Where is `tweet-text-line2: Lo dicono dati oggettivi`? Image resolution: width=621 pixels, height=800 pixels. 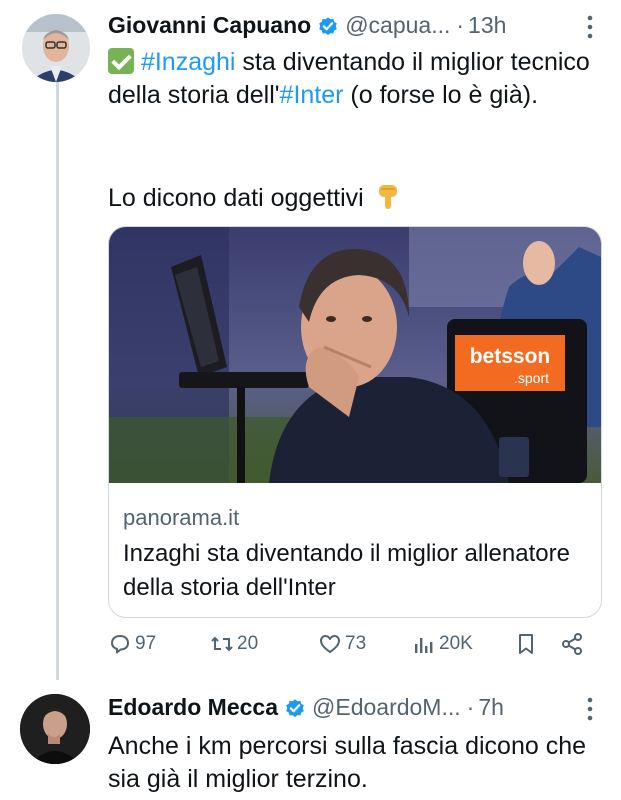 tweet-text-line2: Lo dicono dati oggettivi is located at coordinates (254, 198).